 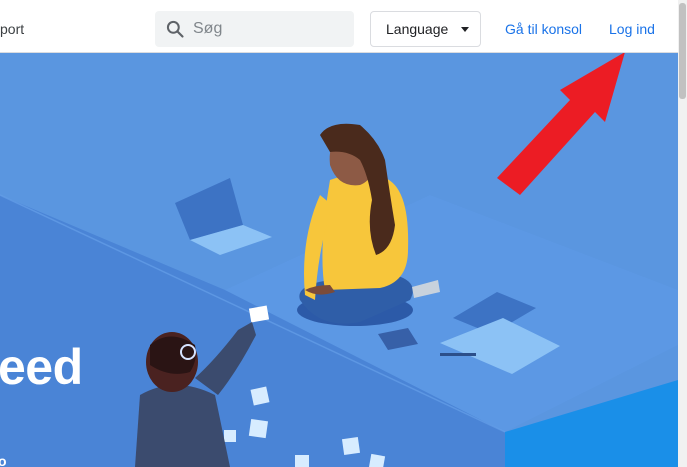 I want to click on language-label: Language, so click(x=417, y=29).